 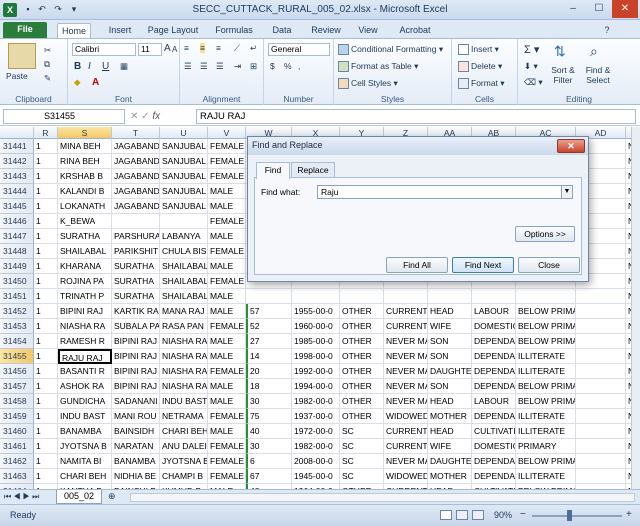 What do you see at coordinates (47, 50) in the screenshot?
I see `cut-icon: ✂` at bounding box center [47, 50].